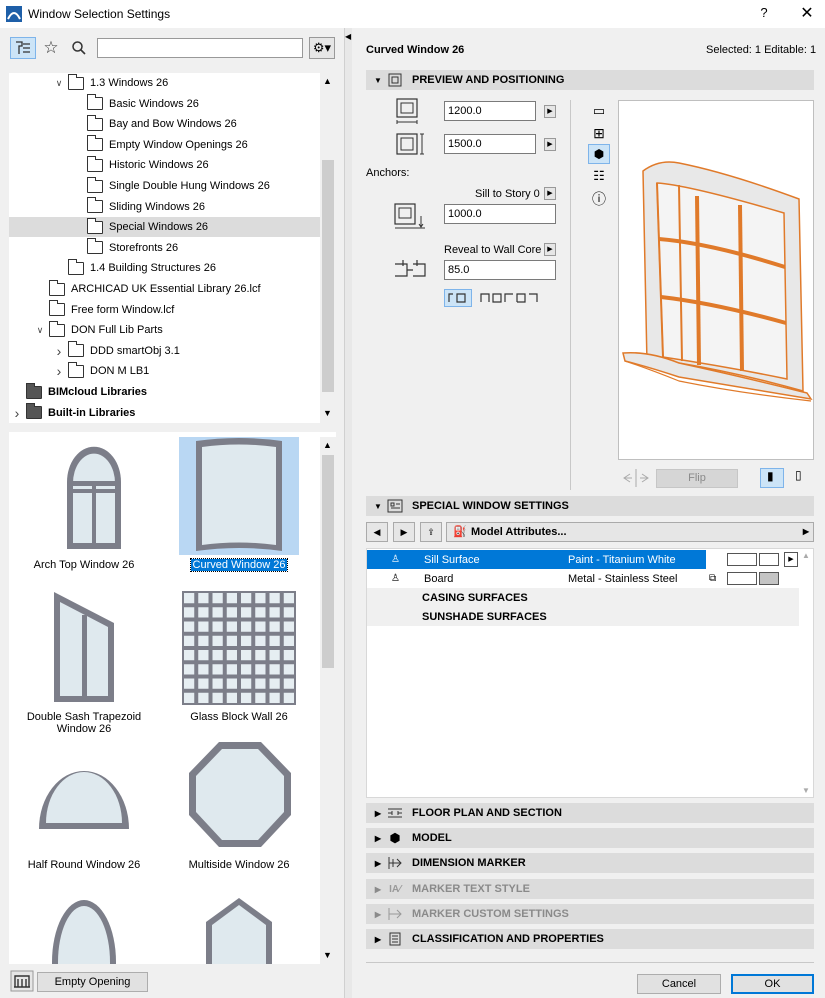 This screenshot has height=998, width=825. I want to click on reveal-depth-field: 85.0, so click(500, 270).